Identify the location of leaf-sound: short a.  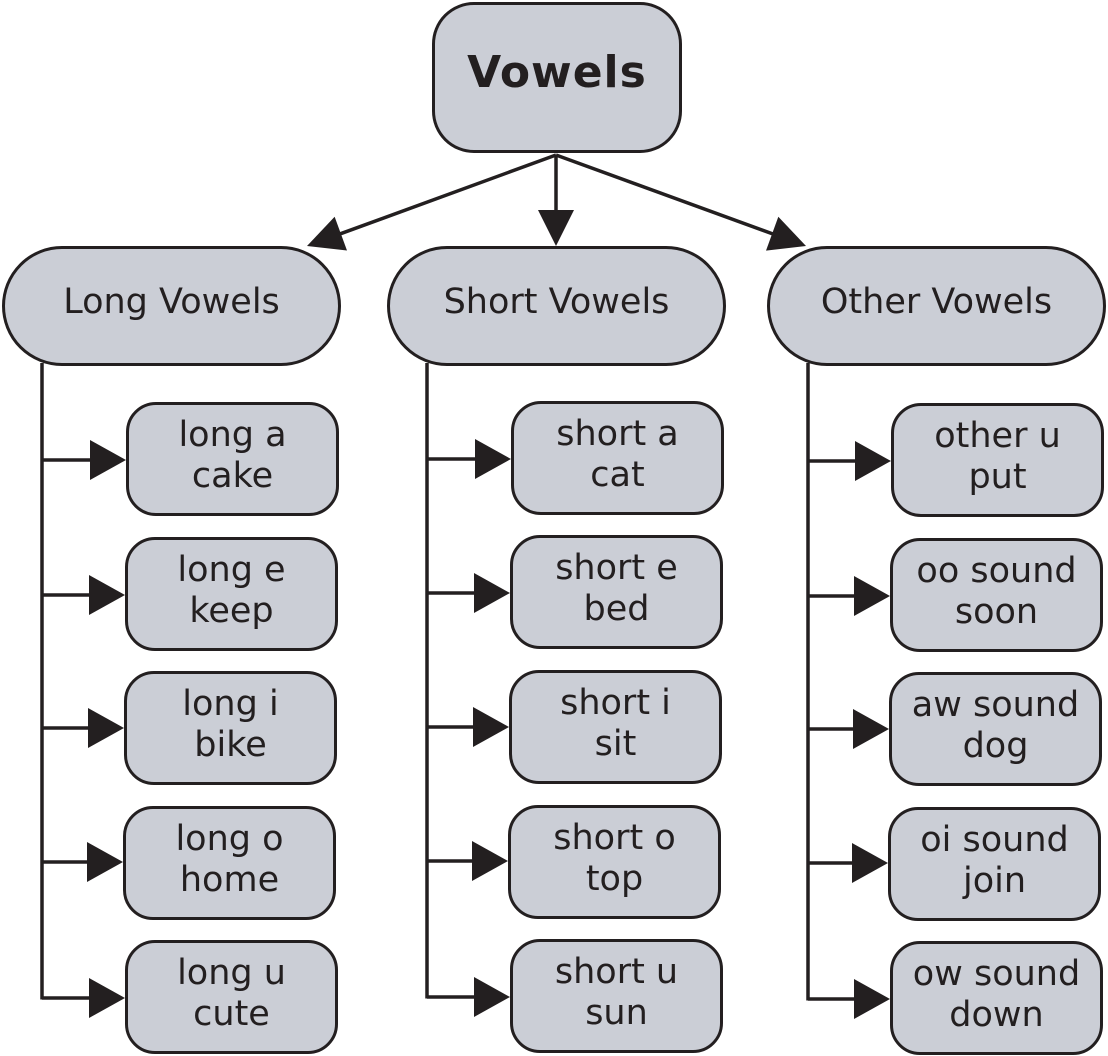
(617, 434).